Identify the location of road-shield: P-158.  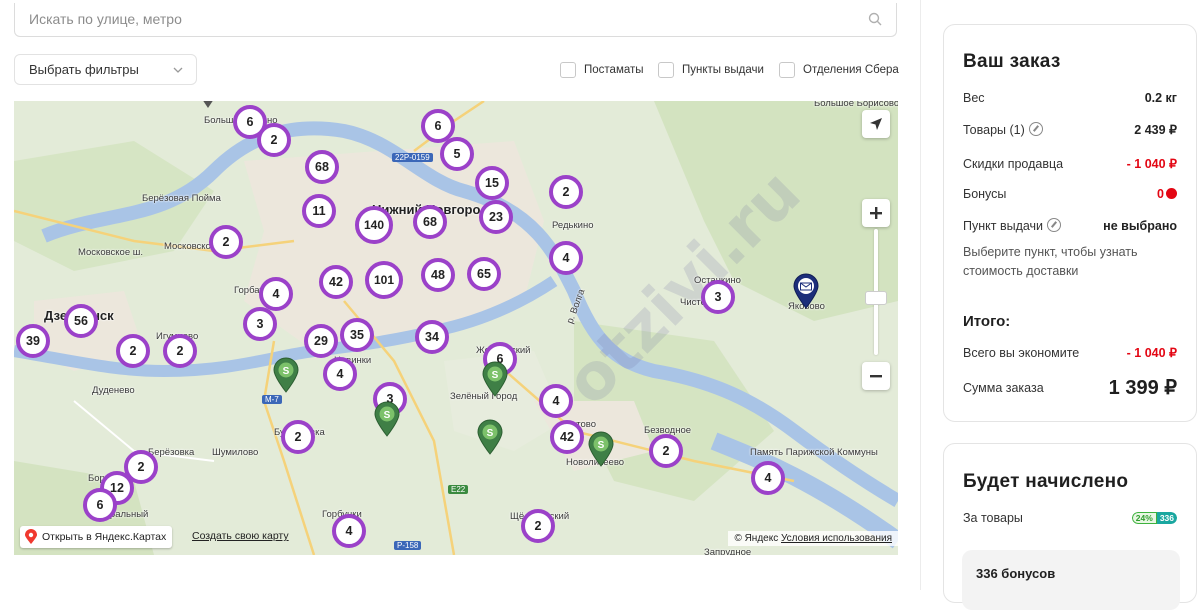
(408, 545).